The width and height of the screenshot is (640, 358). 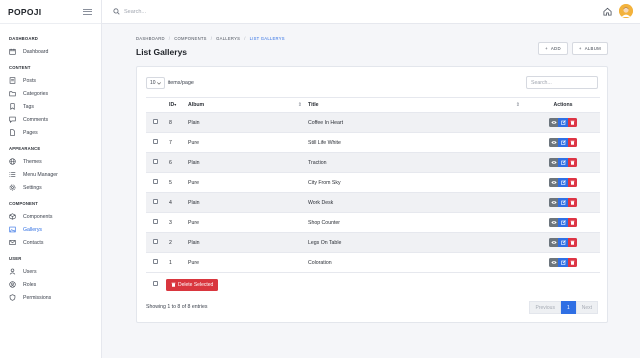 I want to click on sidebar-item-roles: Roles, so click(x=50, y=284).